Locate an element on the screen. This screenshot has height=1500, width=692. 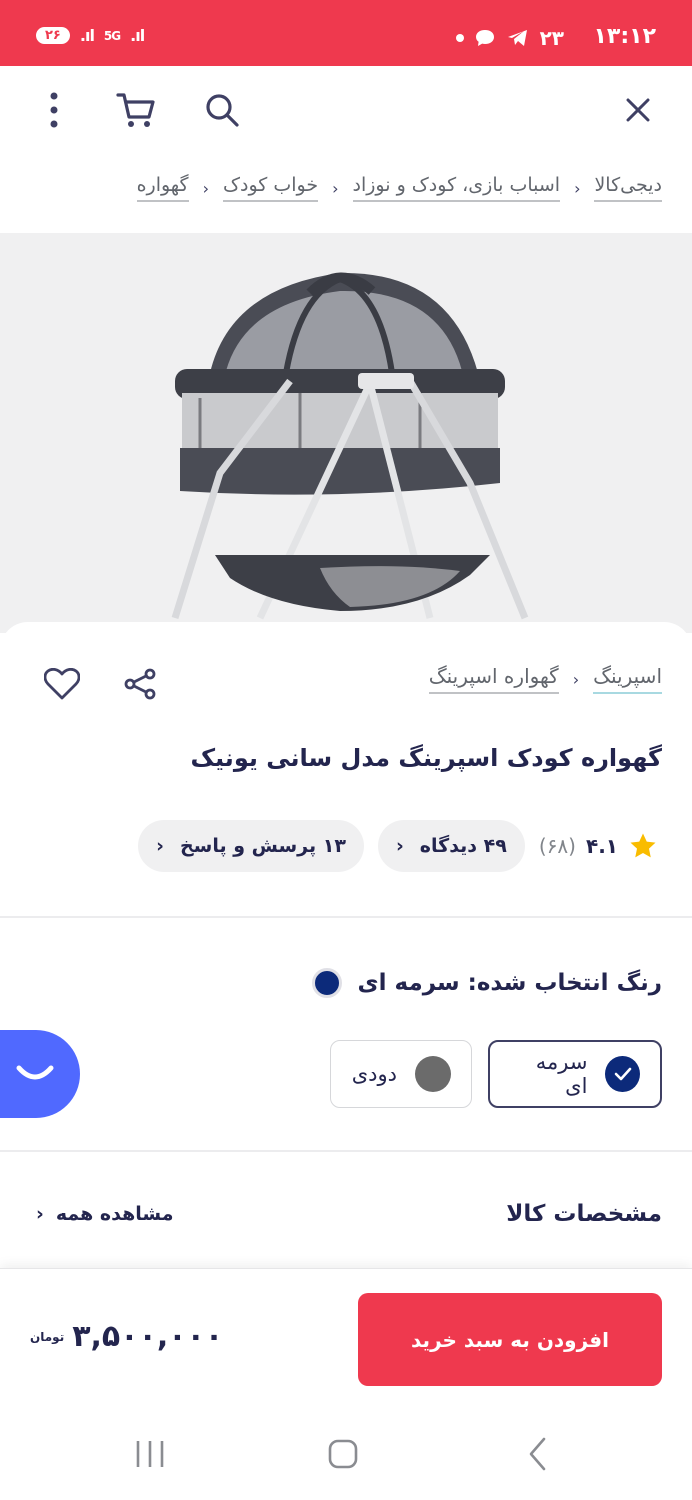
product-meta-row: ۴.۱ (۶۸) ۴۹ دیدگاه ‹ ۱۳ پرسش و پاسخ ‹ is located at coordinates (398, 846).